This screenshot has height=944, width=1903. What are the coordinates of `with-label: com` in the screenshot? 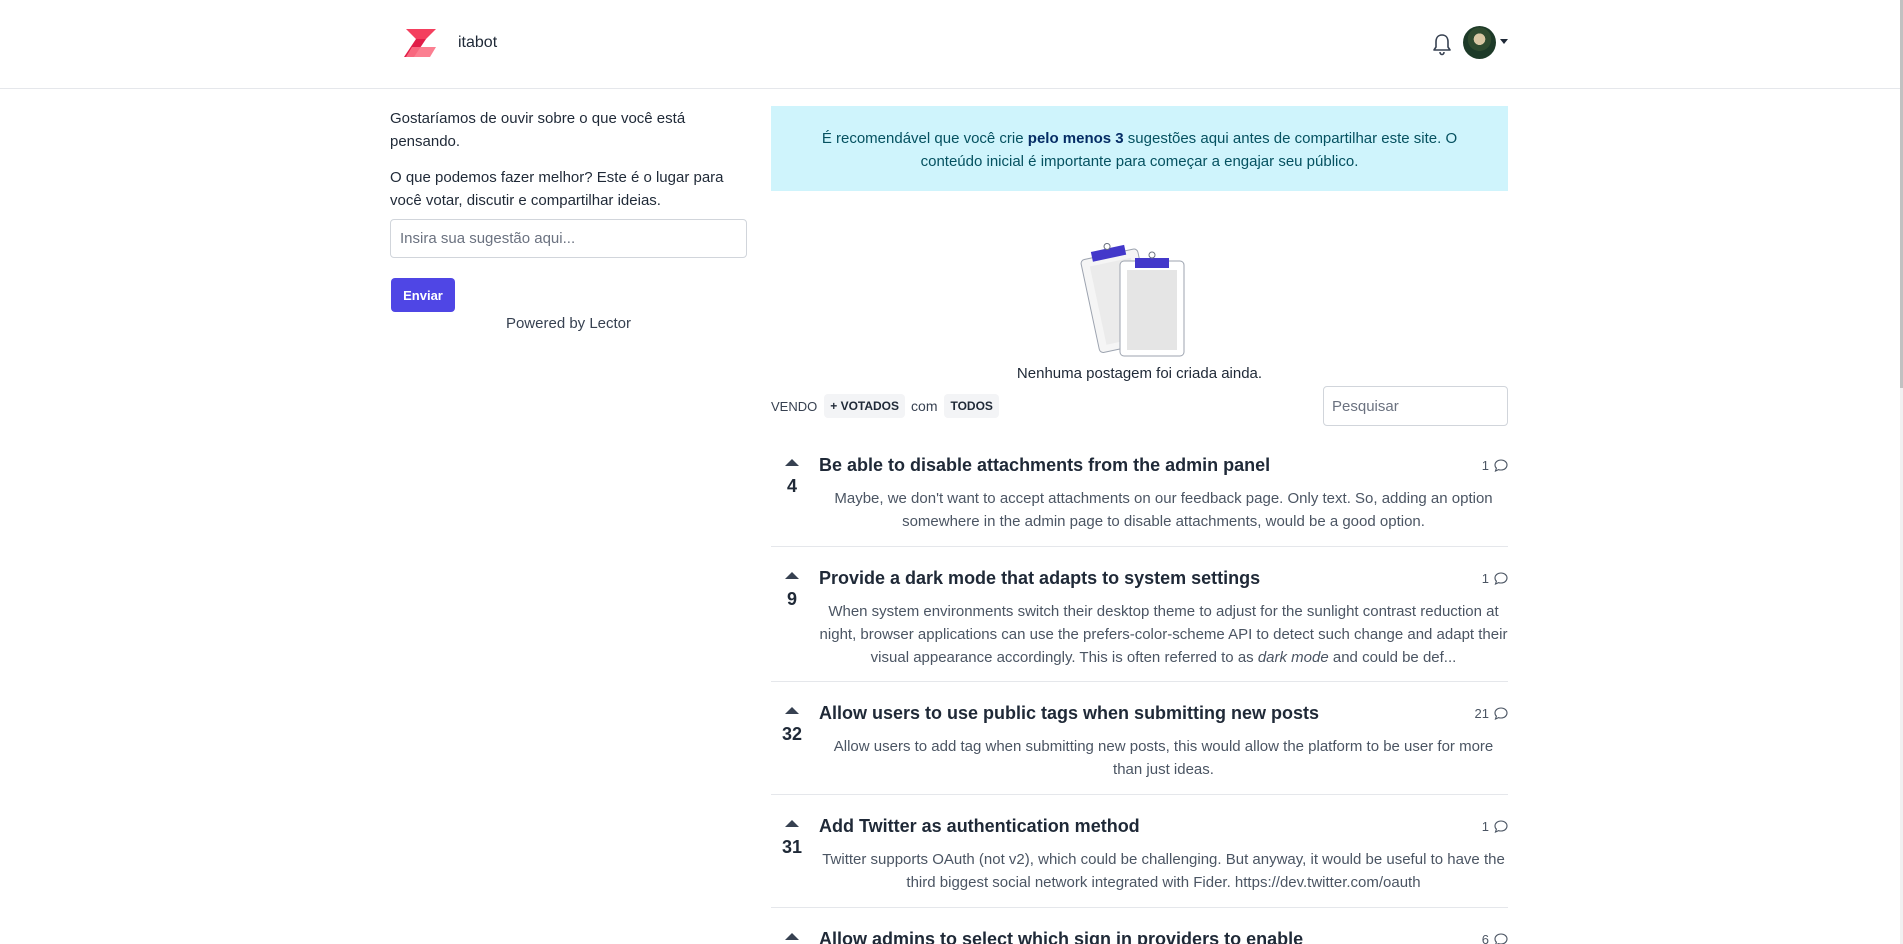 It's located at (924, 406).